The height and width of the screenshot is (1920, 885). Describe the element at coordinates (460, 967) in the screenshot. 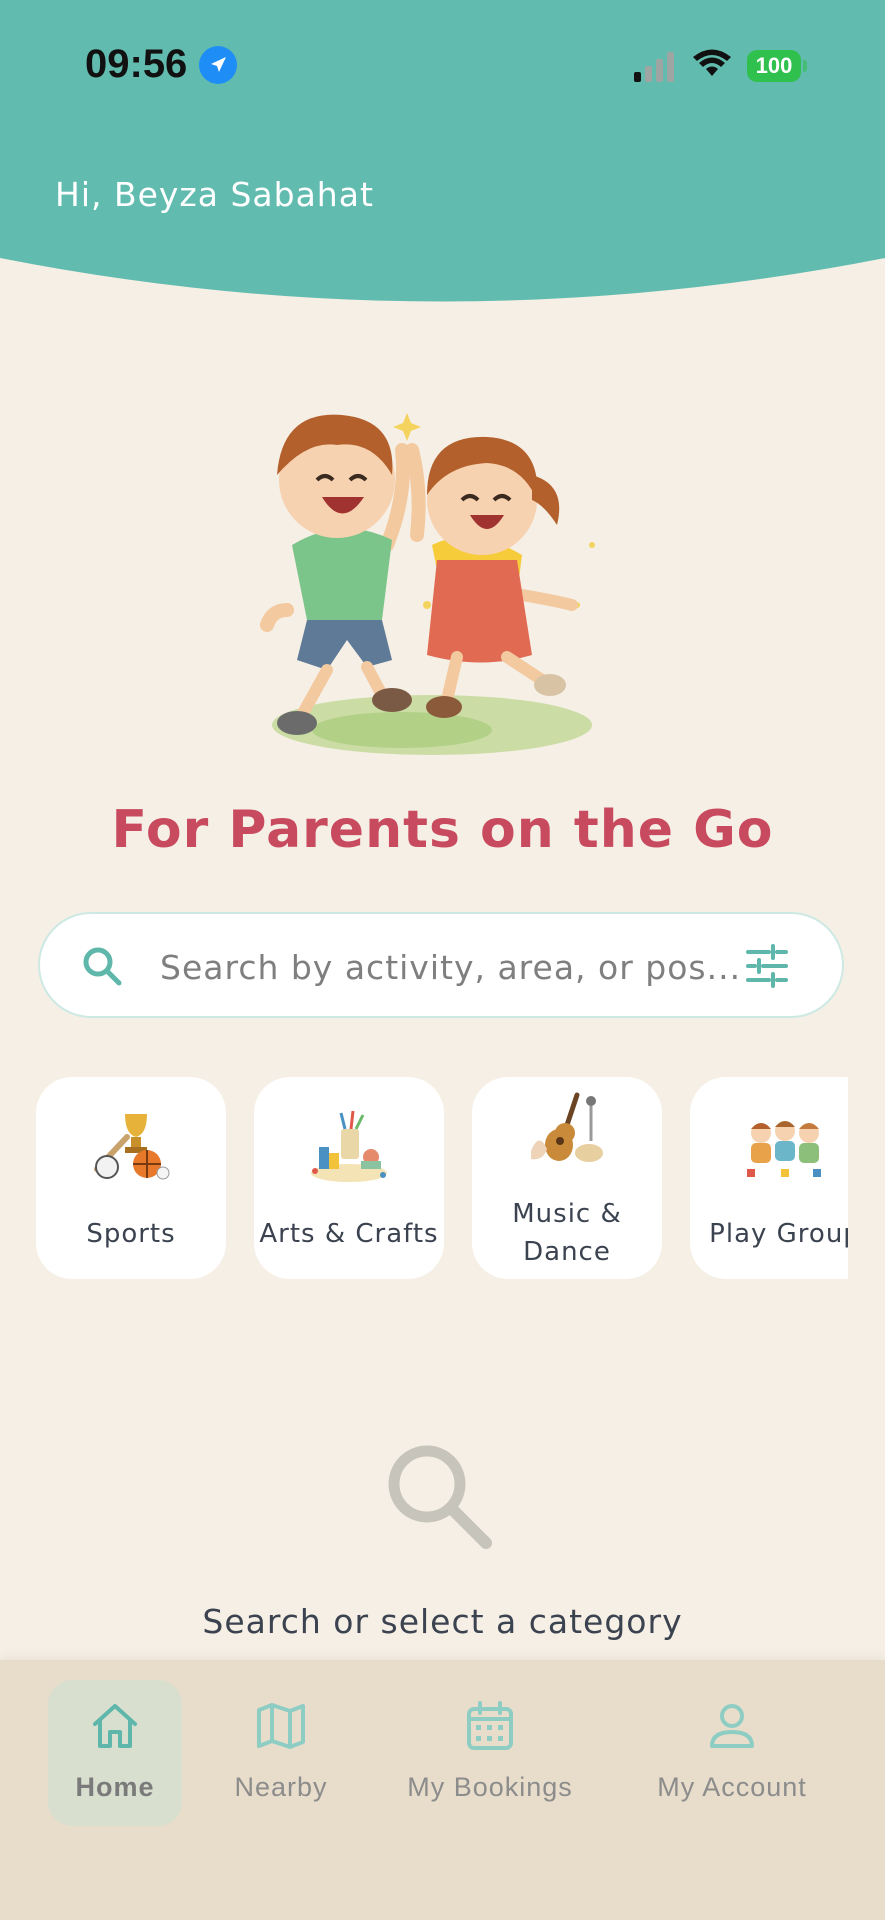

I see `search-input` at that location.